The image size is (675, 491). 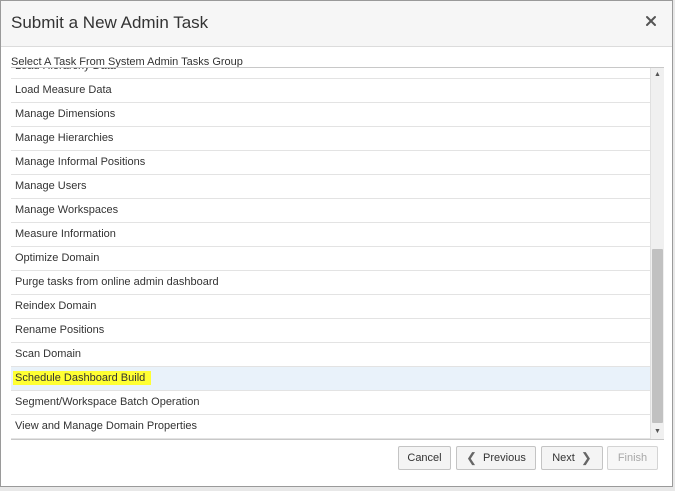 What do you see at coordinates (65, 114) in the screenshot?
I see `task-list-item-label: Manage Dimensions` at bounding box center [65, 114].